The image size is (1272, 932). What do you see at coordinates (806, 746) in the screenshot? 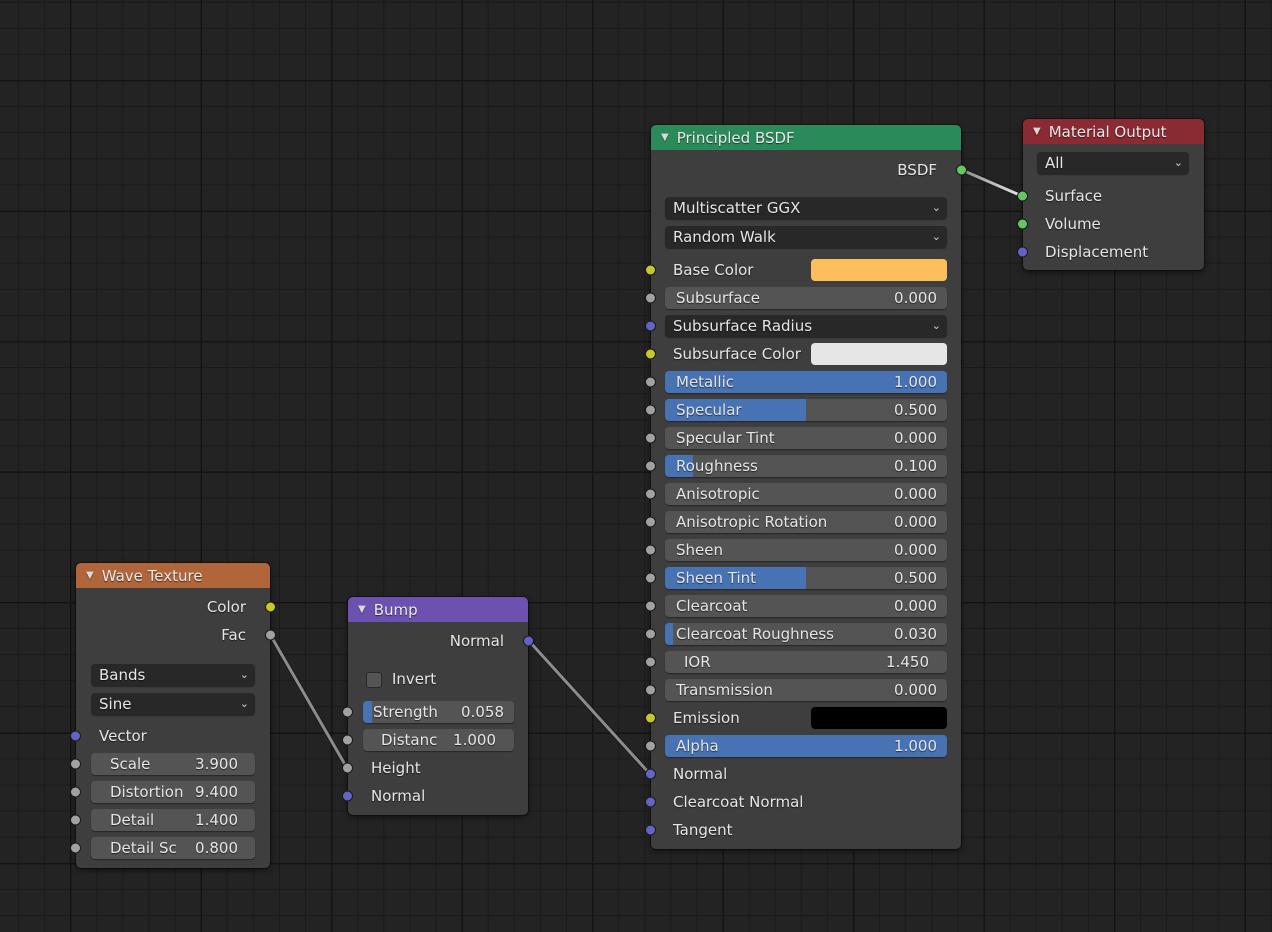
I see `alpha-slider: Alpha 1.000` at bounding box center [806, 746].